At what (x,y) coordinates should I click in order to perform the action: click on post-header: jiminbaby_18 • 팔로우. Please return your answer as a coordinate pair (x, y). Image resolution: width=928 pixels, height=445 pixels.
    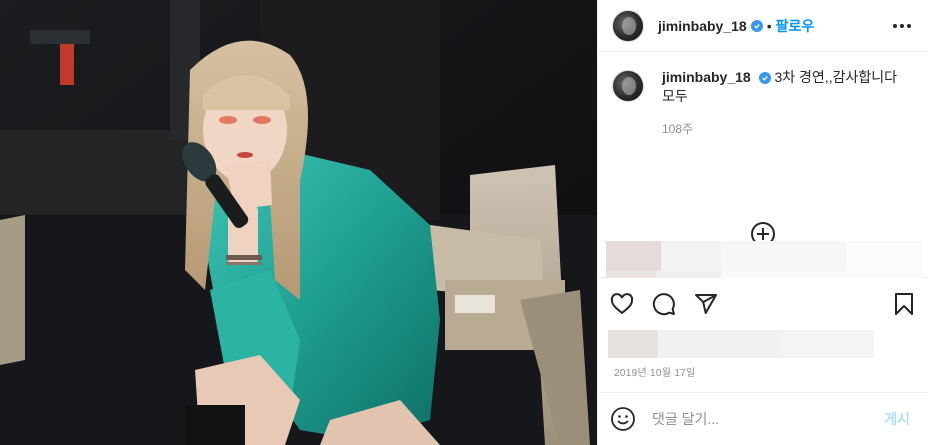
    Looking at the image, I should click on (763, 26).